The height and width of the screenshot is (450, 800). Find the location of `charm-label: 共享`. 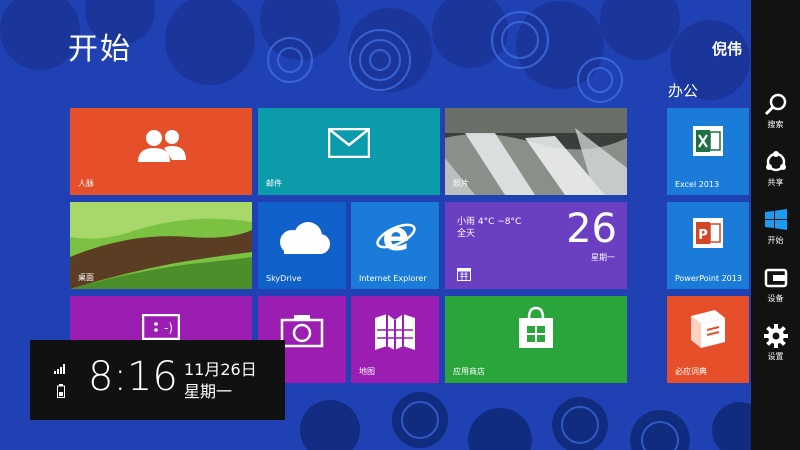

charm-label: 共享 is located at coordinates (775, 182).